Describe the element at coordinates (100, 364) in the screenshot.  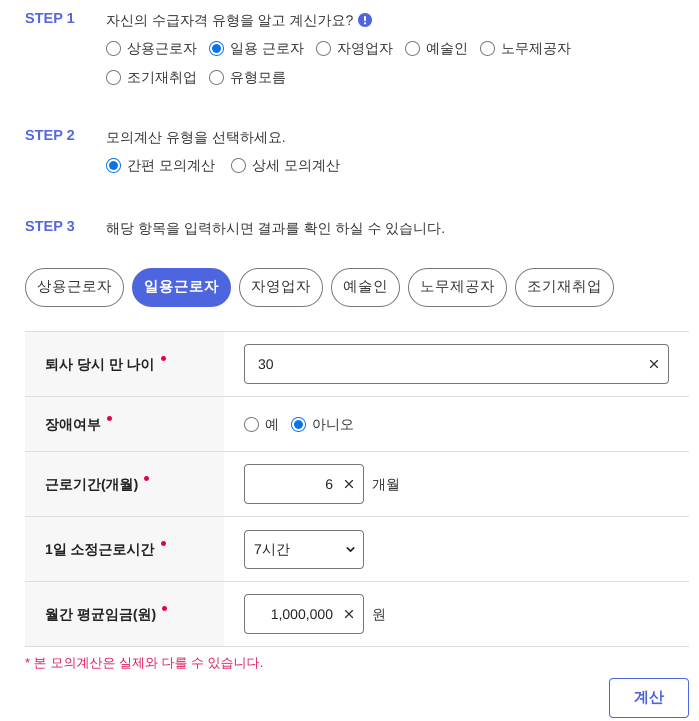
I see `field-label: 퇴사 당시 만 나이` at that location.